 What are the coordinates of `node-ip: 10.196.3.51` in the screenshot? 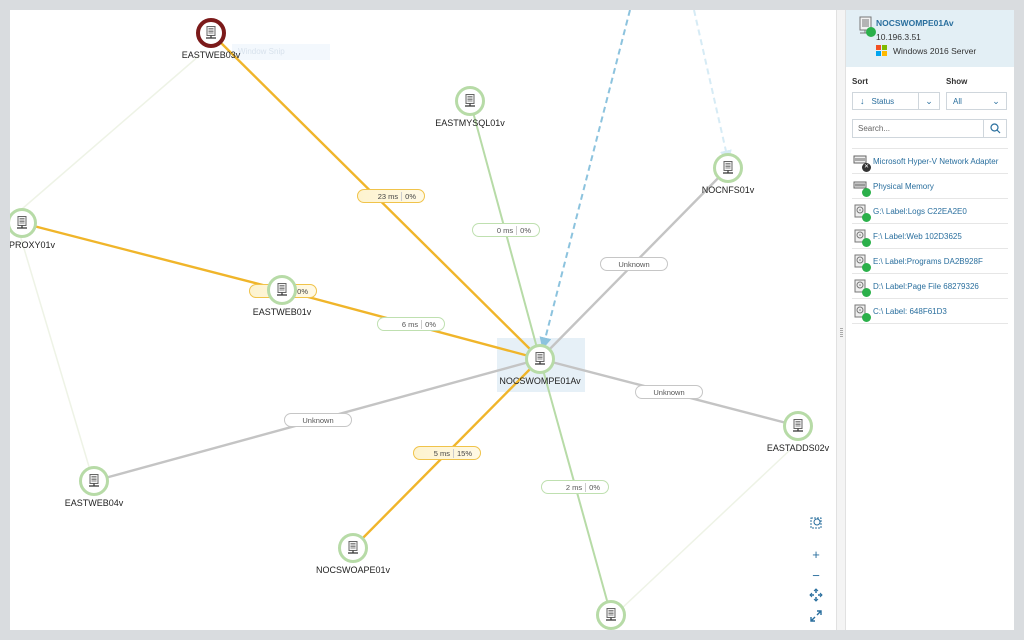 It's located at (898, 37).